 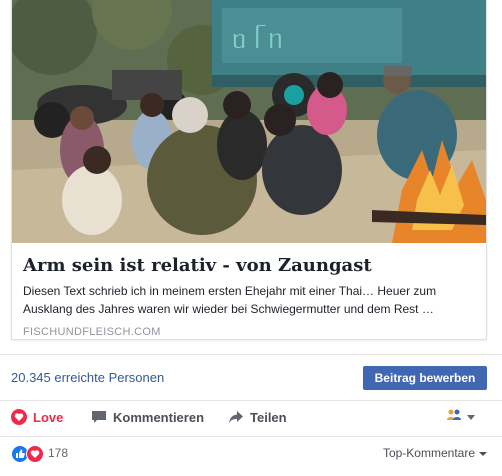 I want to click on friends-icon, so click(x=454, y=417).